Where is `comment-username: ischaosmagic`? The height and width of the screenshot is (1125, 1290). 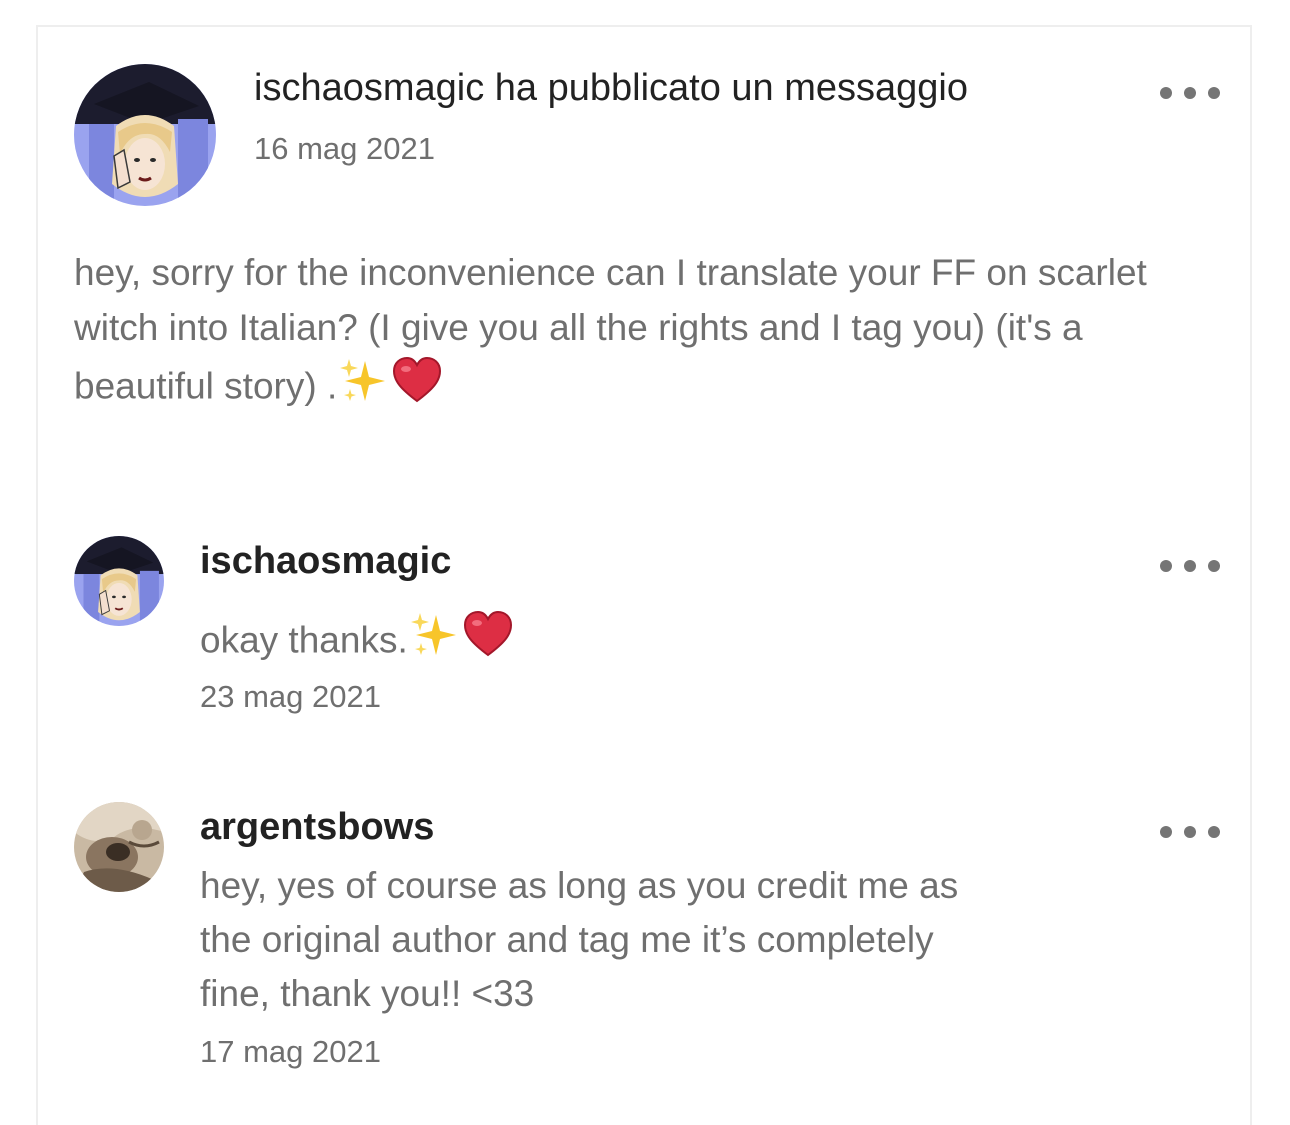
comment-username: ischaosmagic is located at coordinates (325, 561).